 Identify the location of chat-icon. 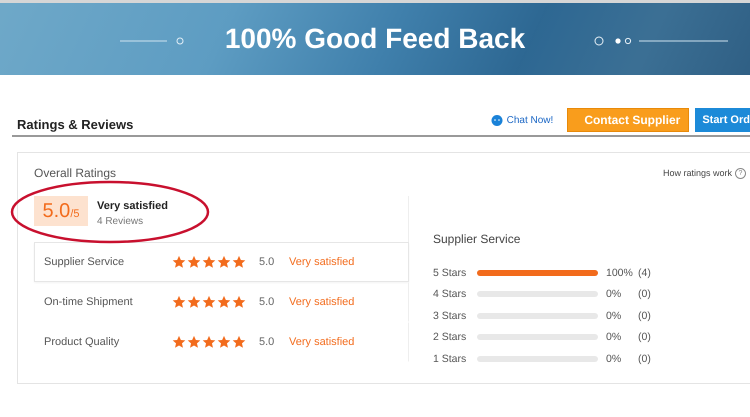
(496, 120).